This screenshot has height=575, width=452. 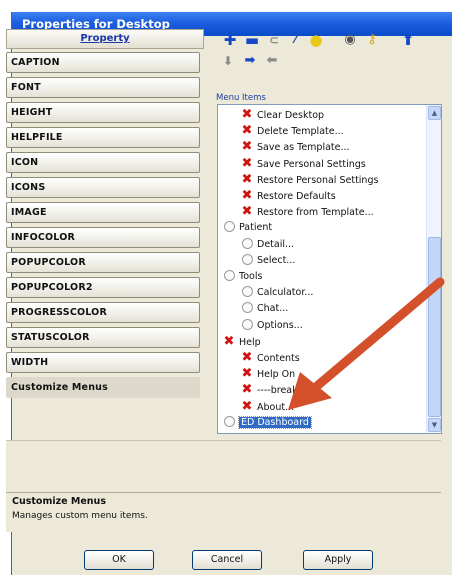 What do you see at coordinates (251, 276) in the screenshot?
I see `tree-item-label: Tools` at bounding box center [251, 276].